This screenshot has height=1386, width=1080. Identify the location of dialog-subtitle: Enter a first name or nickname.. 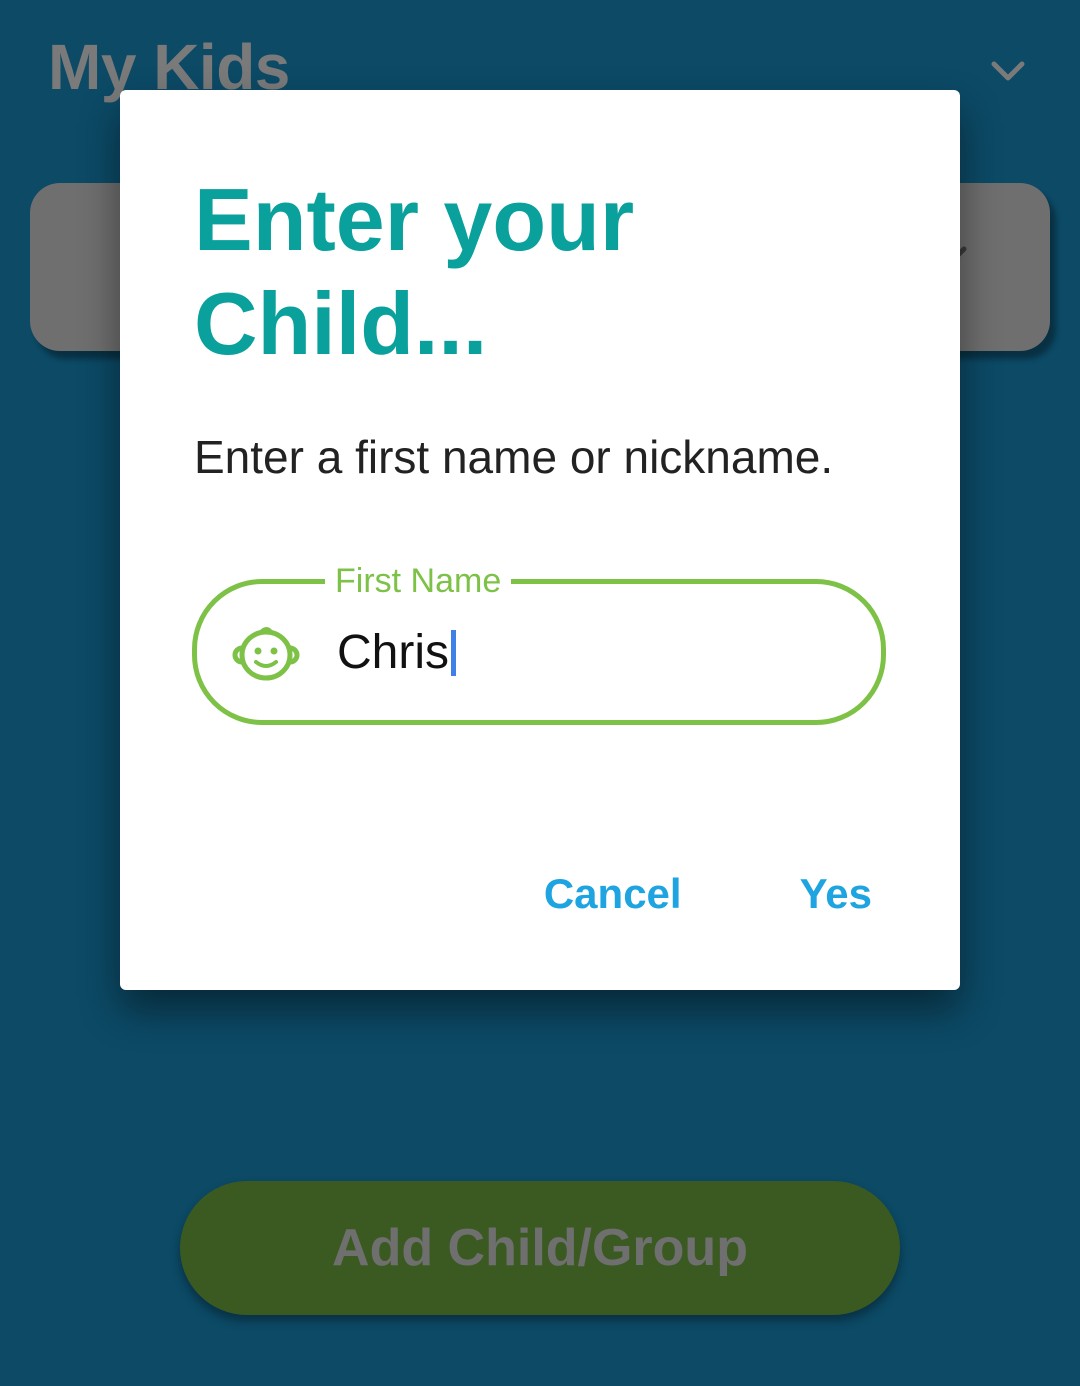
(514, 457).